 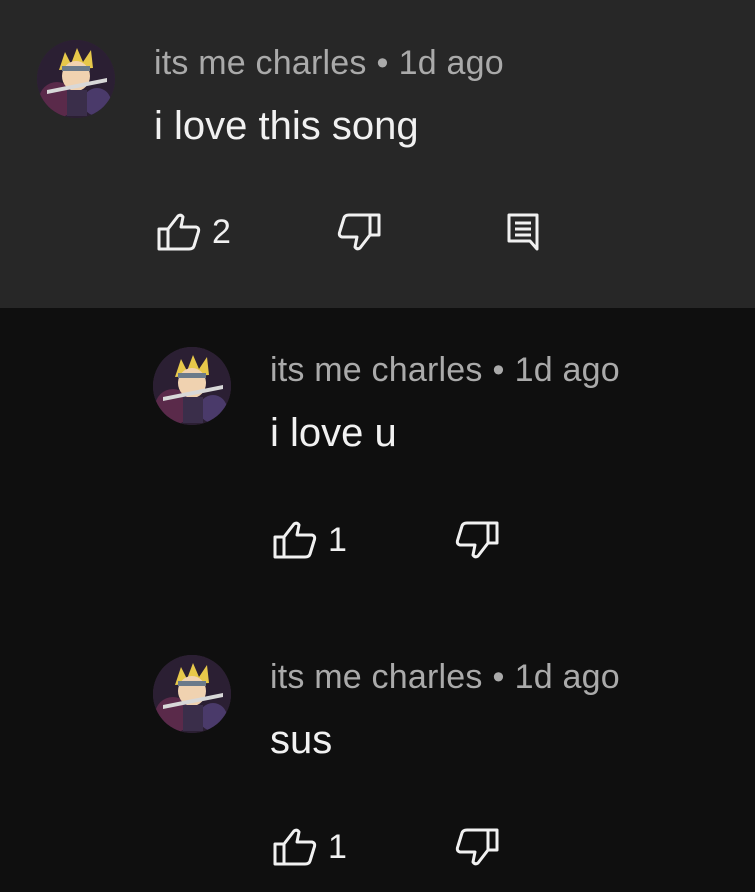 I want to click on comment-text: sus, so click(x=301, y=740).